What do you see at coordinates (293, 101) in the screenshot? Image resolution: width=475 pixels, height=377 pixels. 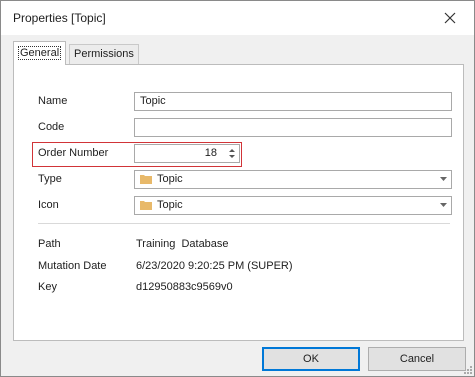 I see `name-field: Topic` at bounding box center [293, 101].